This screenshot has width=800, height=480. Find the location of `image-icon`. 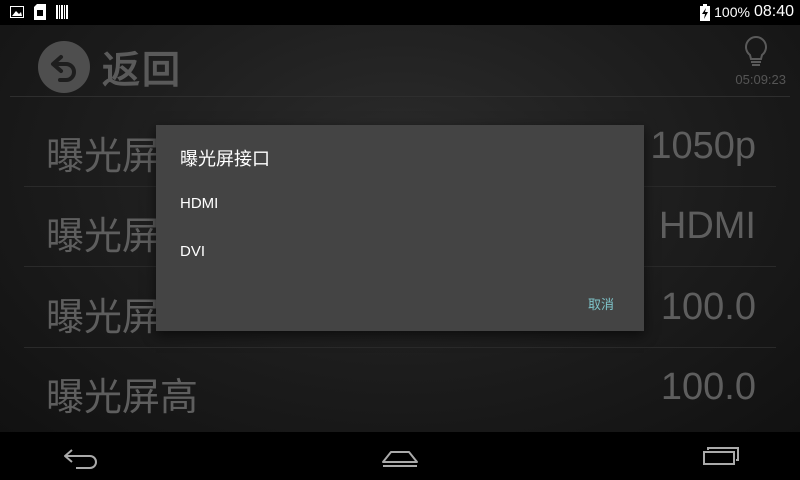

image-icon is located at coordinates (17, 12).